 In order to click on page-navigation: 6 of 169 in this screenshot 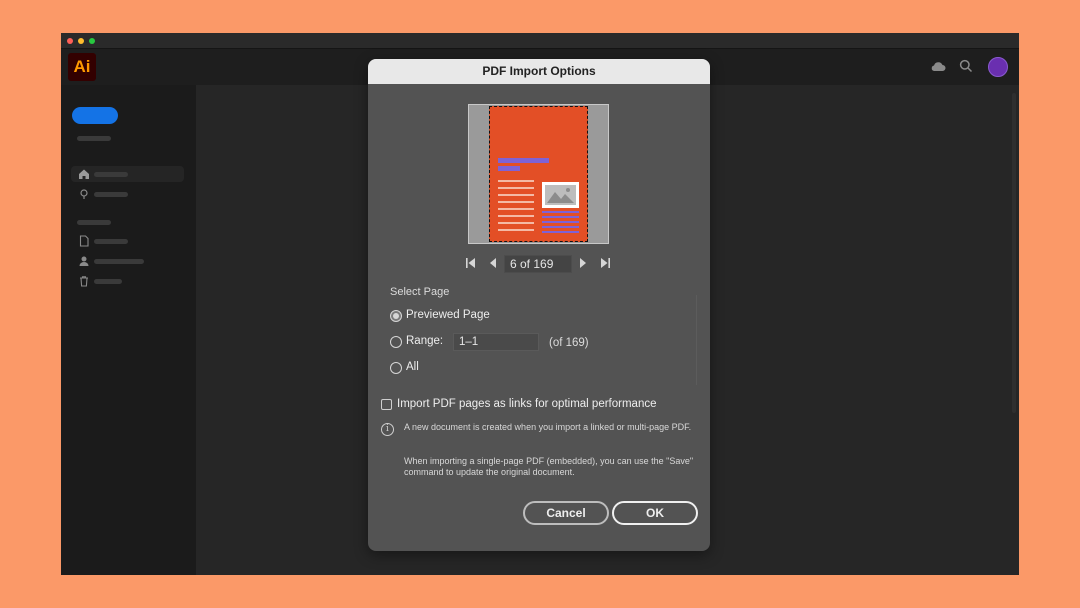, I will do `click(544, 264)`.